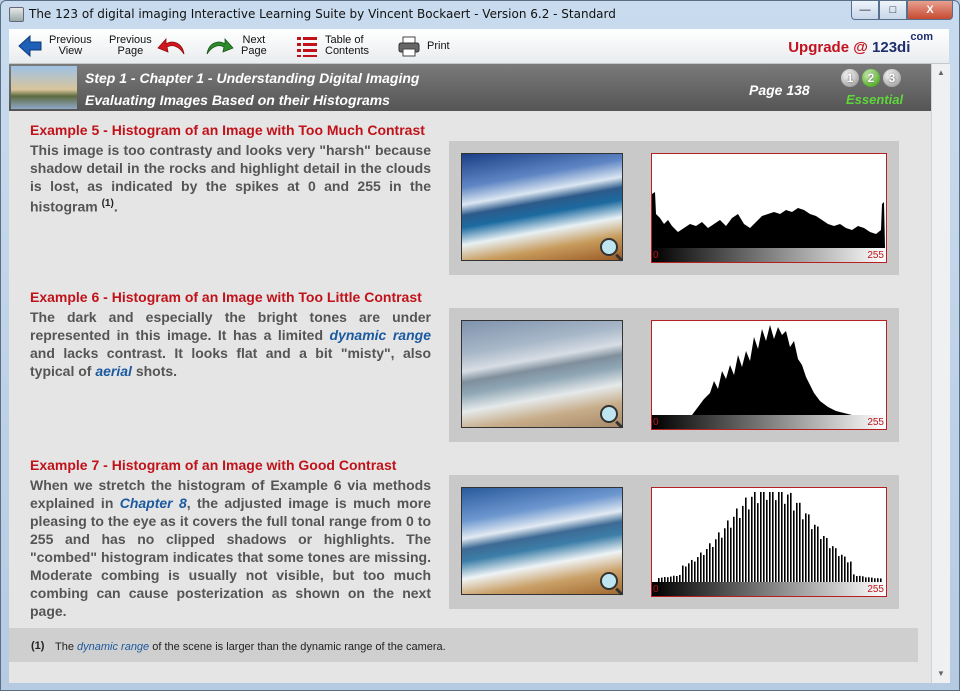 Image resolution: width=960 pixels, height=691 pixels. Describe the element at coordinates (30, 46) in the screenshot. I see `arrow-left-icon` at that location.